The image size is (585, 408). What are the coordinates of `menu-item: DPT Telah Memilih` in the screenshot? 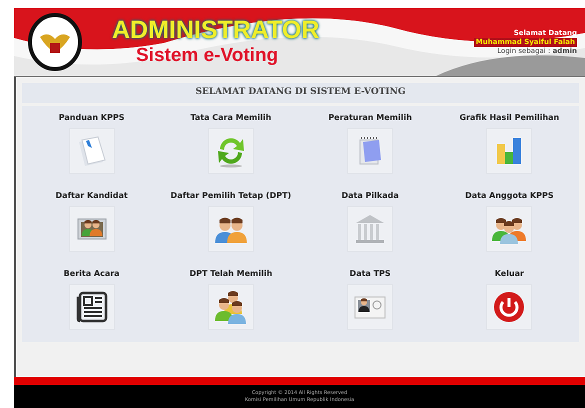 It's located at (230, 299).